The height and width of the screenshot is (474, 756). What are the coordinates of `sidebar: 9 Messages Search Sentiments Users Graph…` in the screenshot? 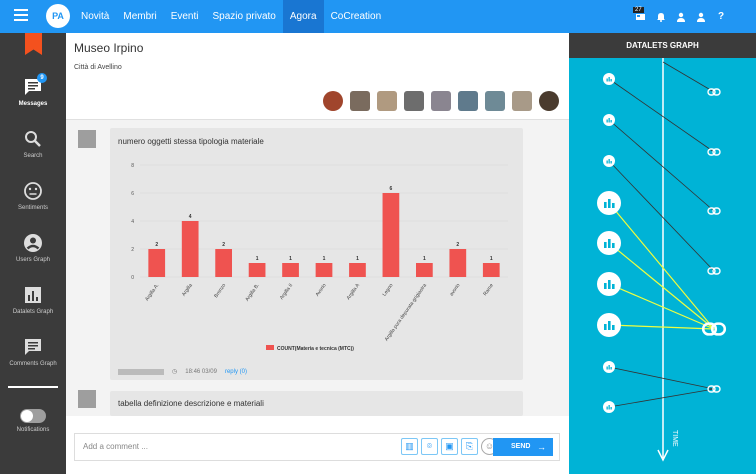 It's located at (33, 253).